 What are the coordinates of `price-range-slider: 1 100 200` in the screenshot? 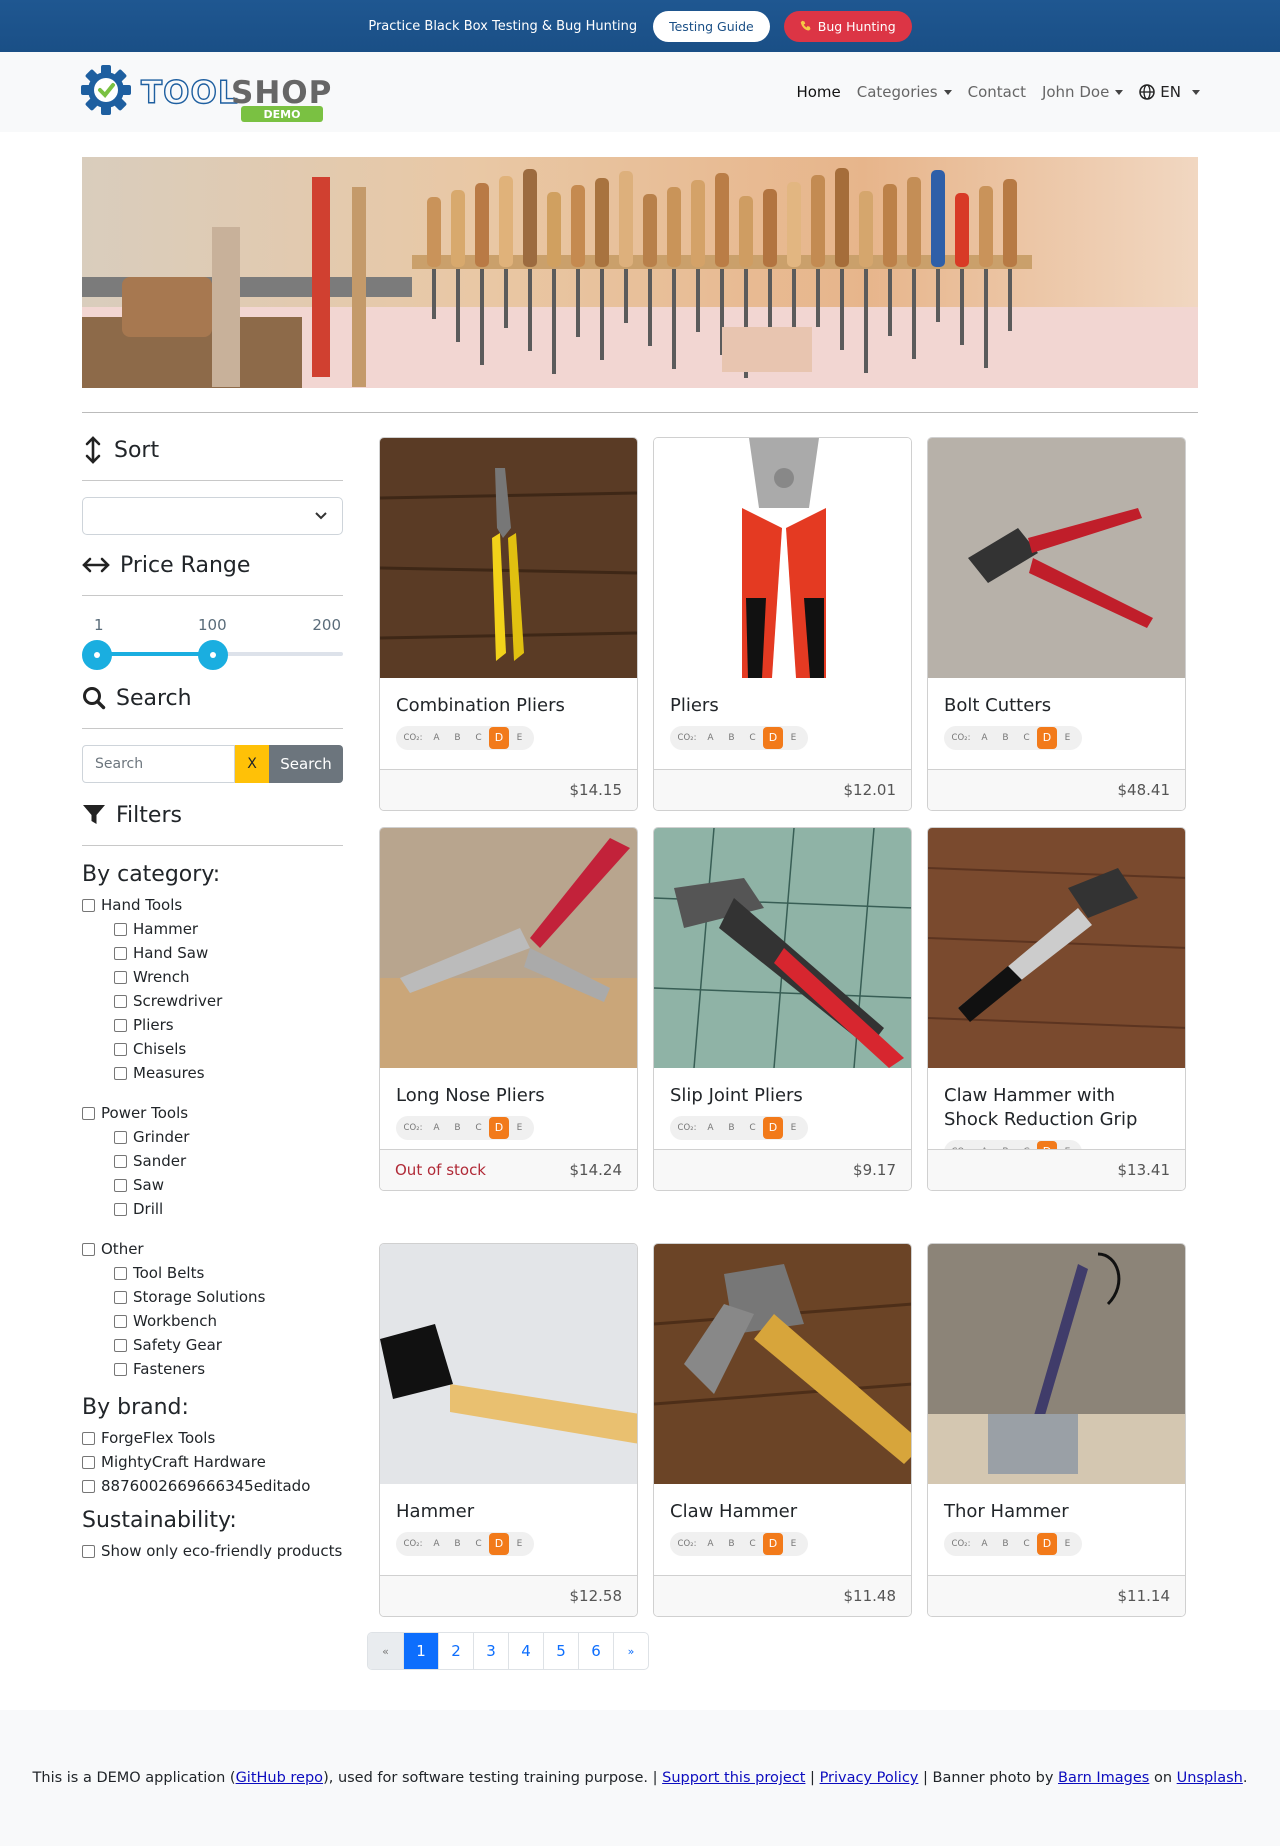 It's located at (212, 642).